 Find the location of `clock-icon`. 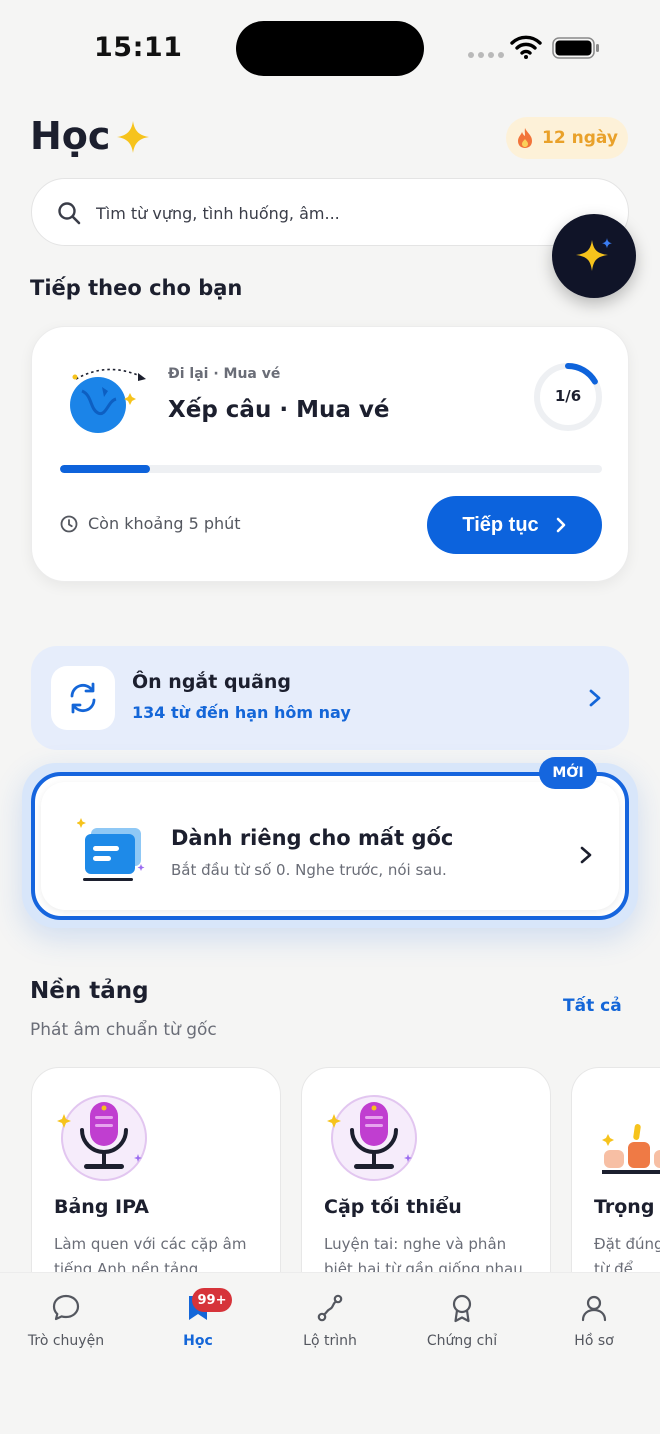

clock-icon is located at coordinates (69, 524).